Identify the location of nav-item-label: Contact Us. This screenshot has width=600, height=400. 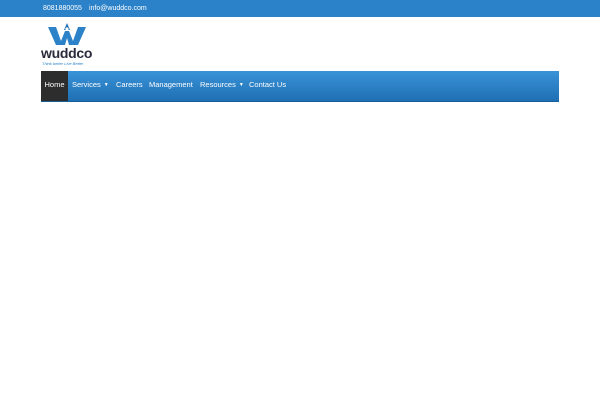
(268, 84).